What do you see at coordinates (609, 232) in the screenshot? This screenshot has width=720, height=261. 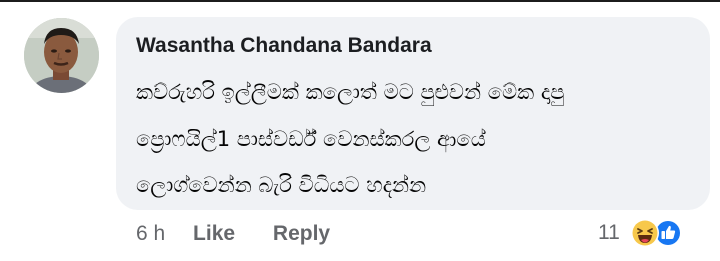 I see `reaction-count: 11` at bounding box center [609, 232].